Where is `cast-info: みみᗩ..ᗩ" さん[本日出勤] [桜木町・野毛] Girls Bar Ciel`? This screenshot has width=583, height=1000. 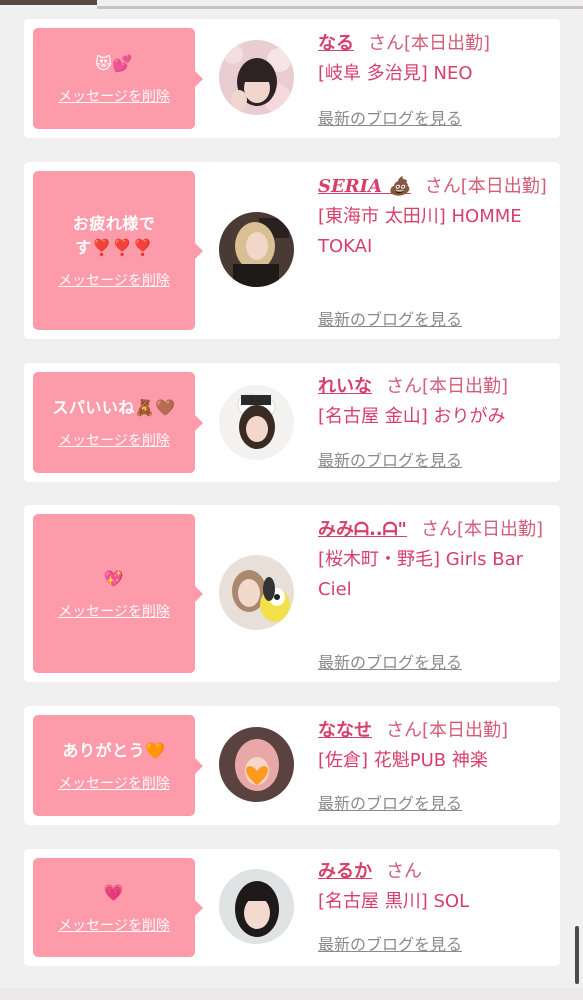
cast-info: みみᗩ..ᗩ" さん[本日出勤] [桜木町・野毛] Girls Bar Ciel is located at coordinates (434, 560).